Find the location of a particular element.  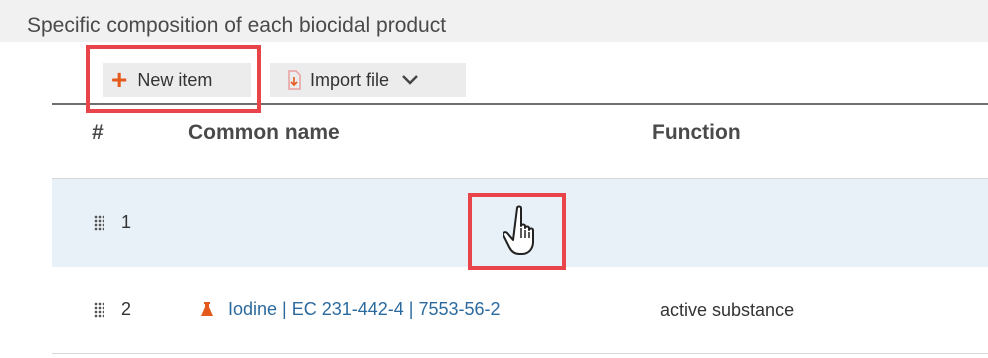

common-name-value: Iodine | EC 231-442-4 | 7553-56-2 is located at coordinates (364, 309).